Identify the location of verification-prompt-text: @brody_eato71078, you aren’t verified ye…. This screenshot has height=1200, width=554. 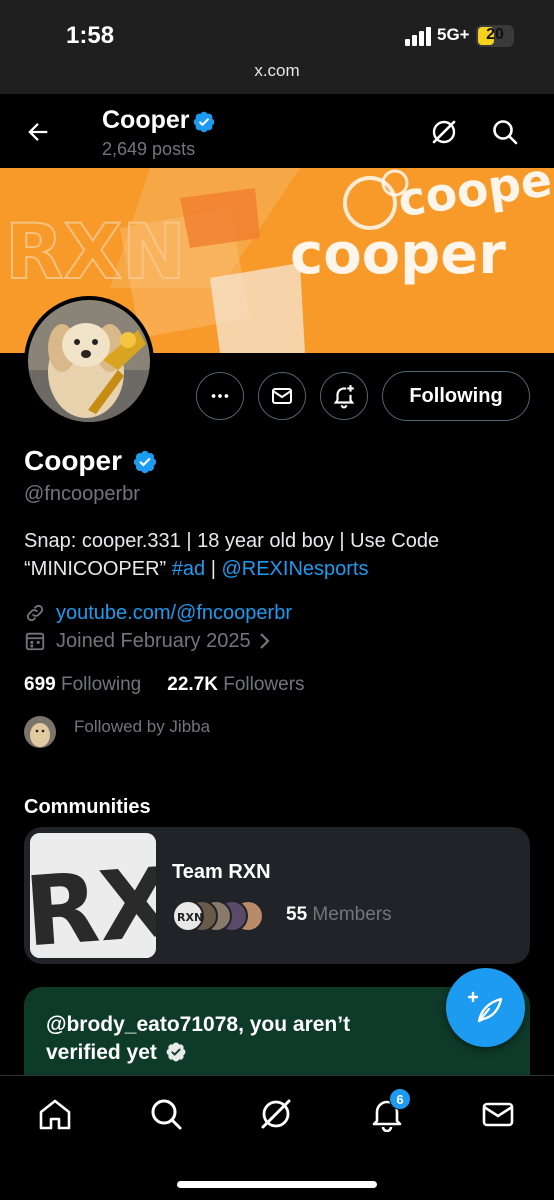
(198, 1038).